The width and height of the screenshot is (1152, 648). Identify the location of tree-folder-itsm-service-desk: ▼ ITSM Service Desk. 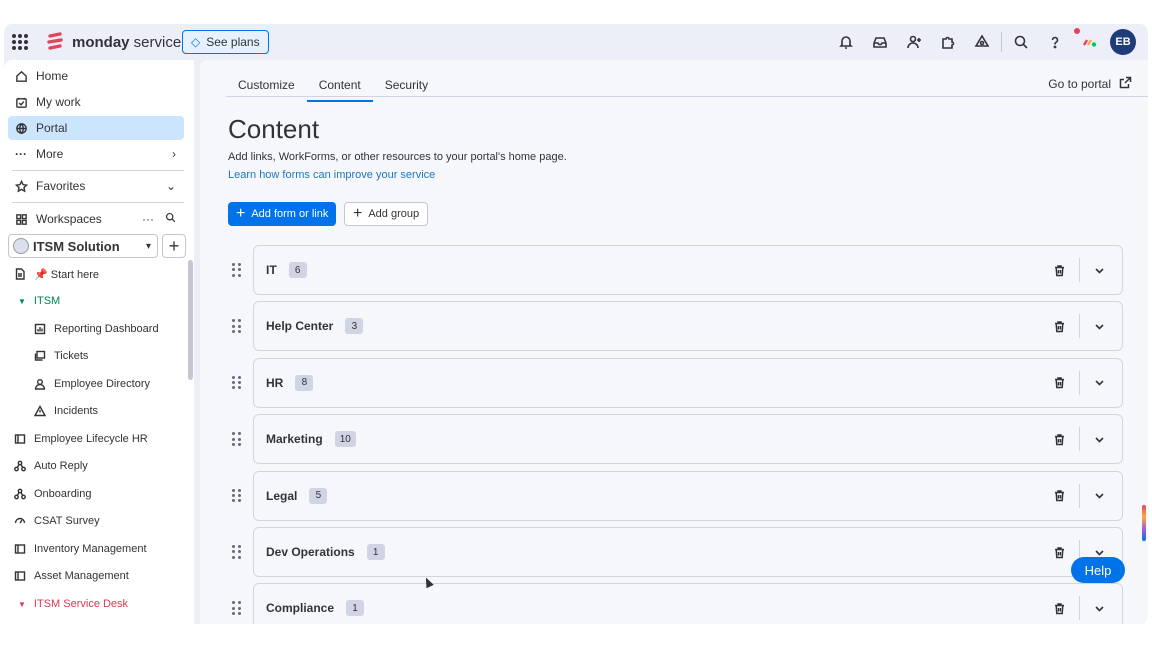
(73, 604).